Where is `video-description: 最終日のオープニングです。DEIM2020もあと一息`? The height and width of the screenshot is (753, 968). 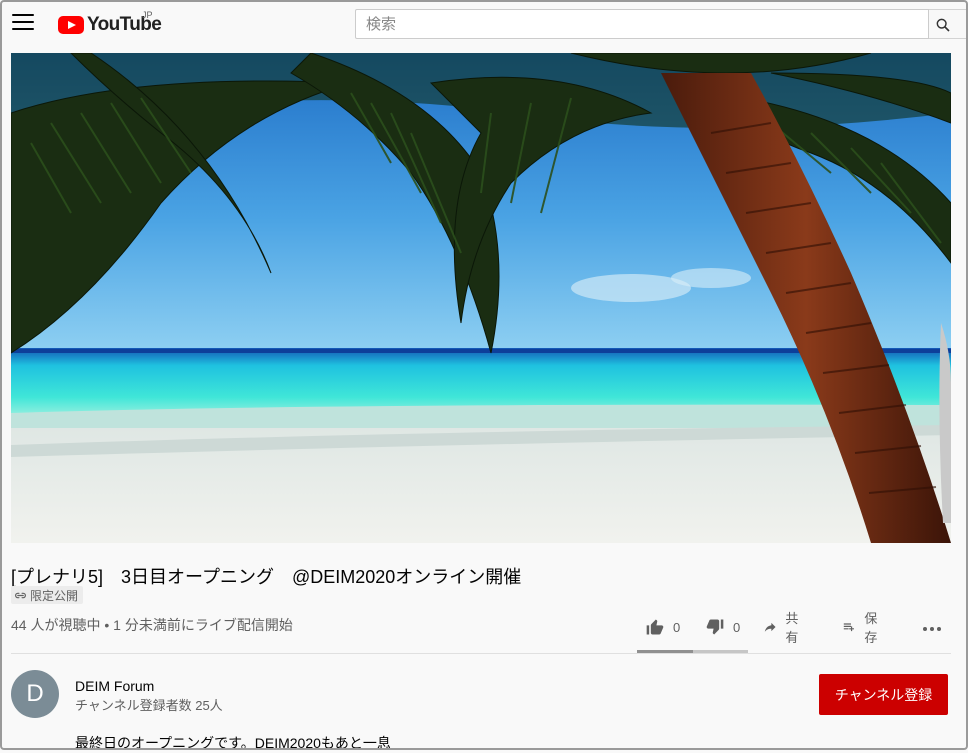 video-description: 最終日のオープニングです。DEIM2020もあと一息 is located at coordinates (233, 743).